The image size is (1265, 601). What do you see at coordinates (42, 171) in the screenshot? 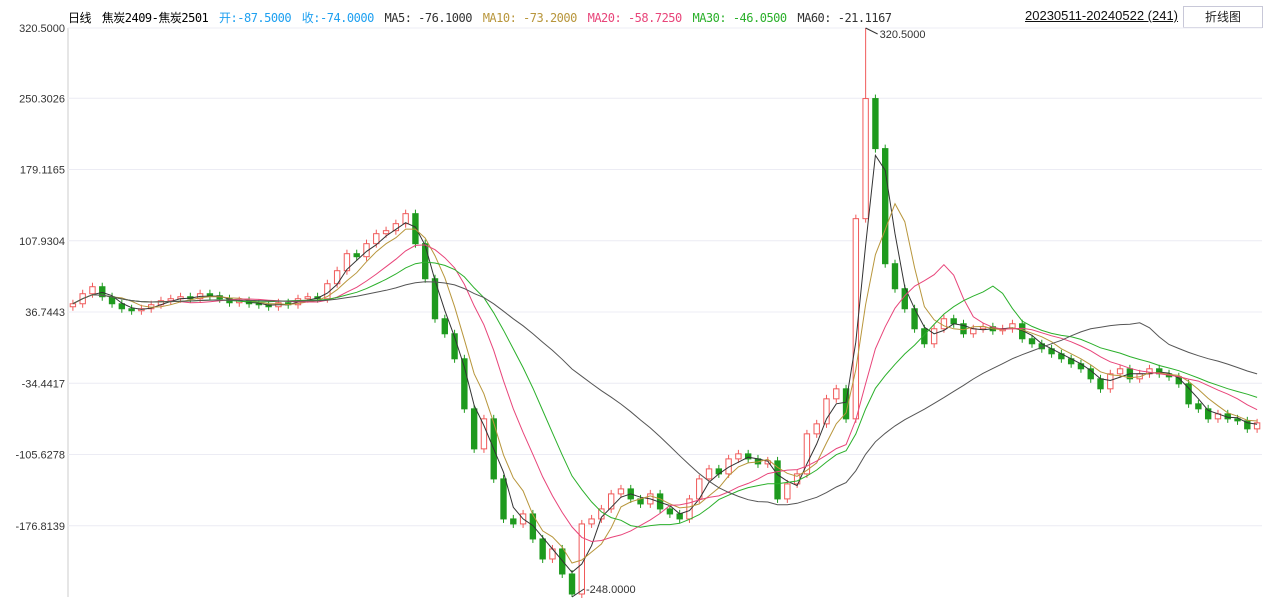
I see `y-tick-label: 179.1165` at bounding box center [42, 171].